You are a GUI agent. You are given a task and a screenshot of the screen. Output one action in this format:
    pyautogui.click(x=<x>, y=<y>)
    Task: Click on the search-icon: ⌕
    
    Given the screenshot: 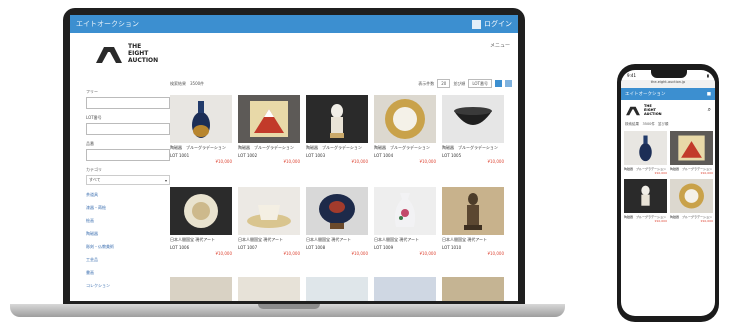 What is the action you would take?
    pyautogui.click(x=709, y=110)
    